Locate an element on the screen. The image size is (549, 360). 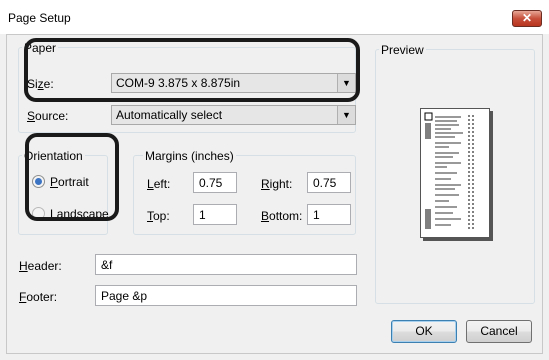
chevron-down-icon: ▼ is located at coordinates (346, 115).